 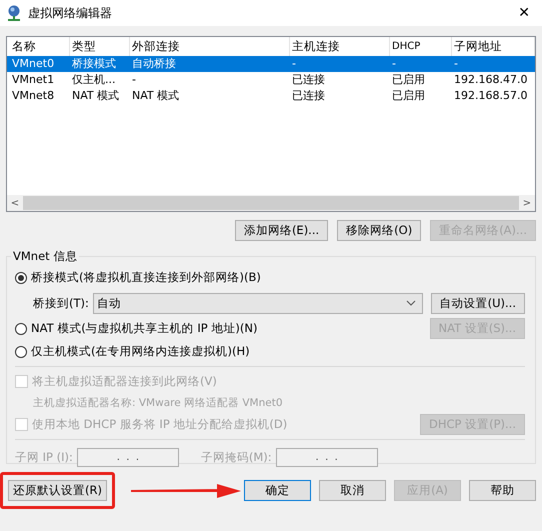 What do you see at coordinates (140, 351) in the screenshot?
I see `radio-label: 仅主机模式(在专用网络内连接虚拟机)(H)` at bounding box center [140, 351].